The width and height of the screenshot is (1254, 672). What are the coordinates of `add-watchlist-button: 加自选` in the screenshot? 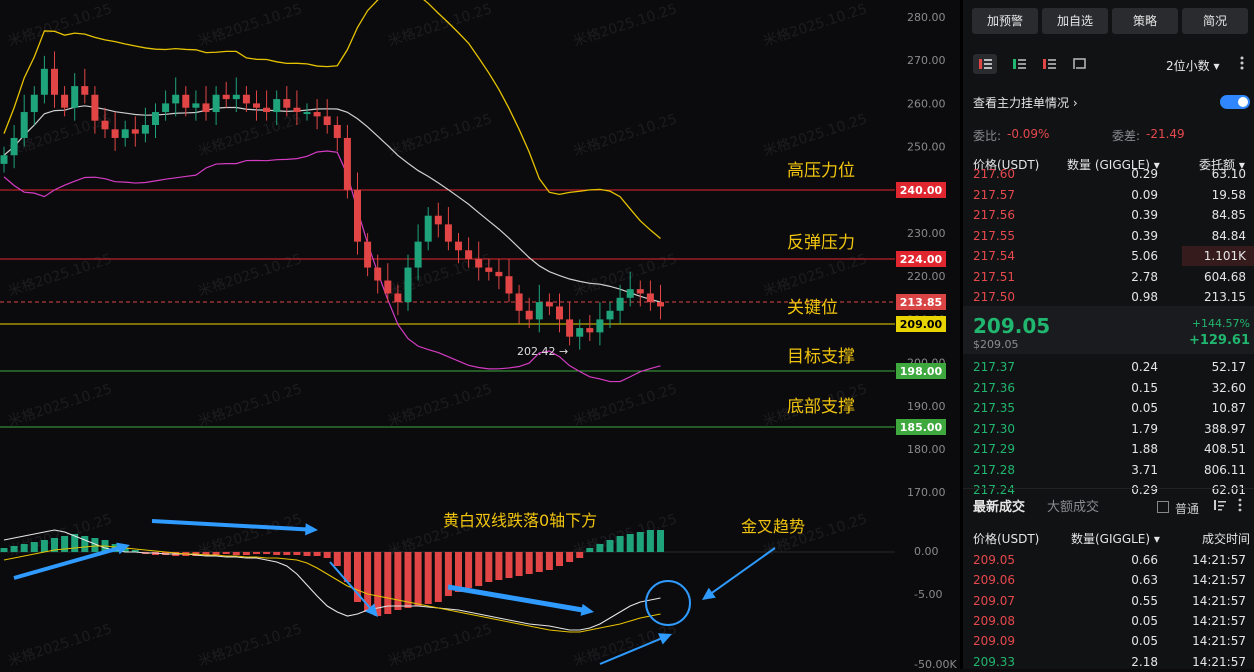 It's located at (1075, 21).